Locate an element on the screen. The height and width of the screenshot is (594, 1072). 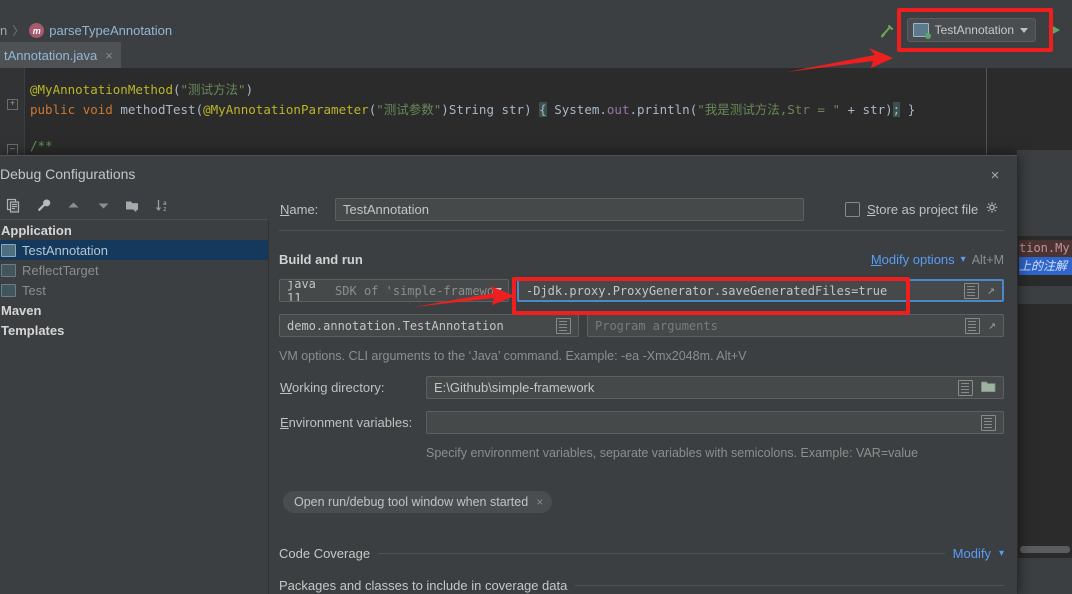
code-token: { is located at coordinates (543, 109).